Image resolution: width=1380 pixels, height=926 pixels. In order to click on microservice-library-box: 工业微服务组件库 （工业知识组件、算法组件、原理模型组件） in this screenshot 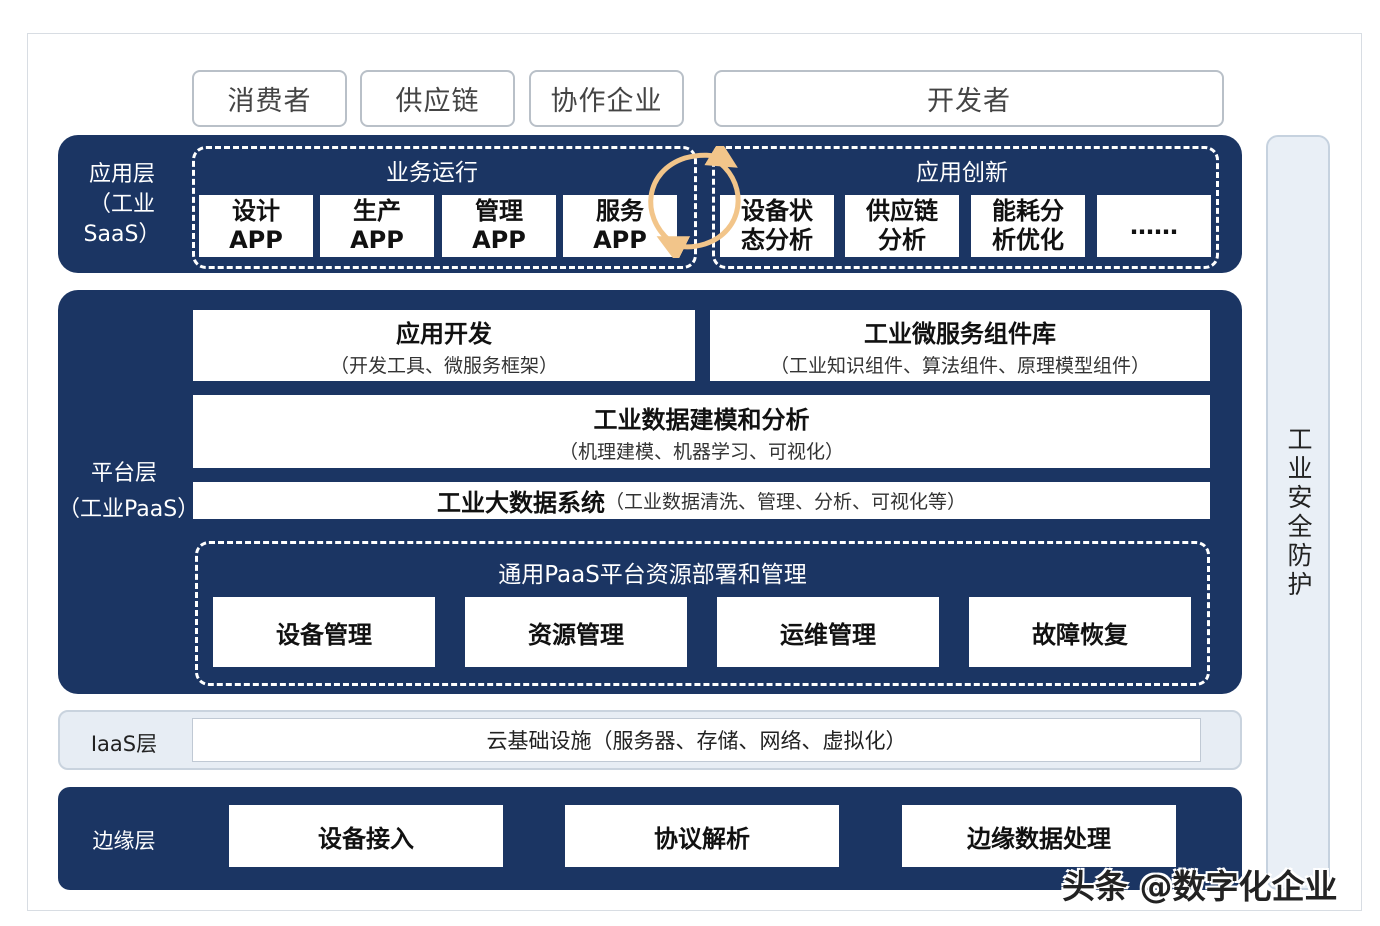, I will do `click(960, 345)`.